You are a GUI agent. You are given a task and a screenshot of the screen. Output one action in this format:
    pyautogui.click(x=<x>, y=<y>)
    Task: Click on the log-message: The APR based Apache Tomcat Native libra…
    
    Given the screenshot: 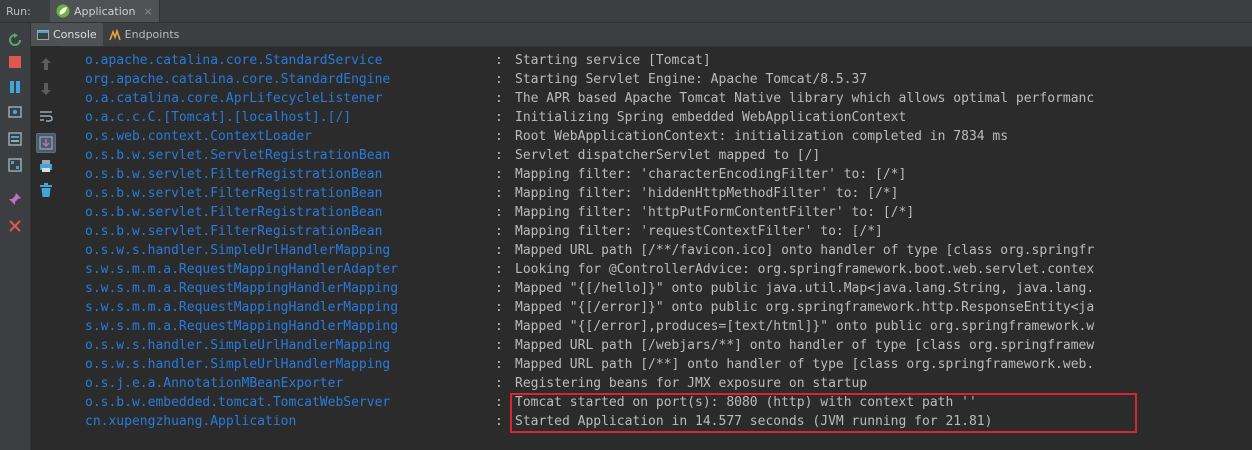 What is the action you would take?
    pyautogui.click(x=805, y=98)
    